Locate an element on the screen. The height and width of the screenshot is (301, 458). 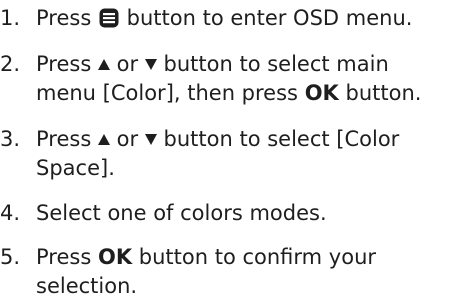
step-line: menu [Color], then press OK button. is located at coordinates (246, 93).